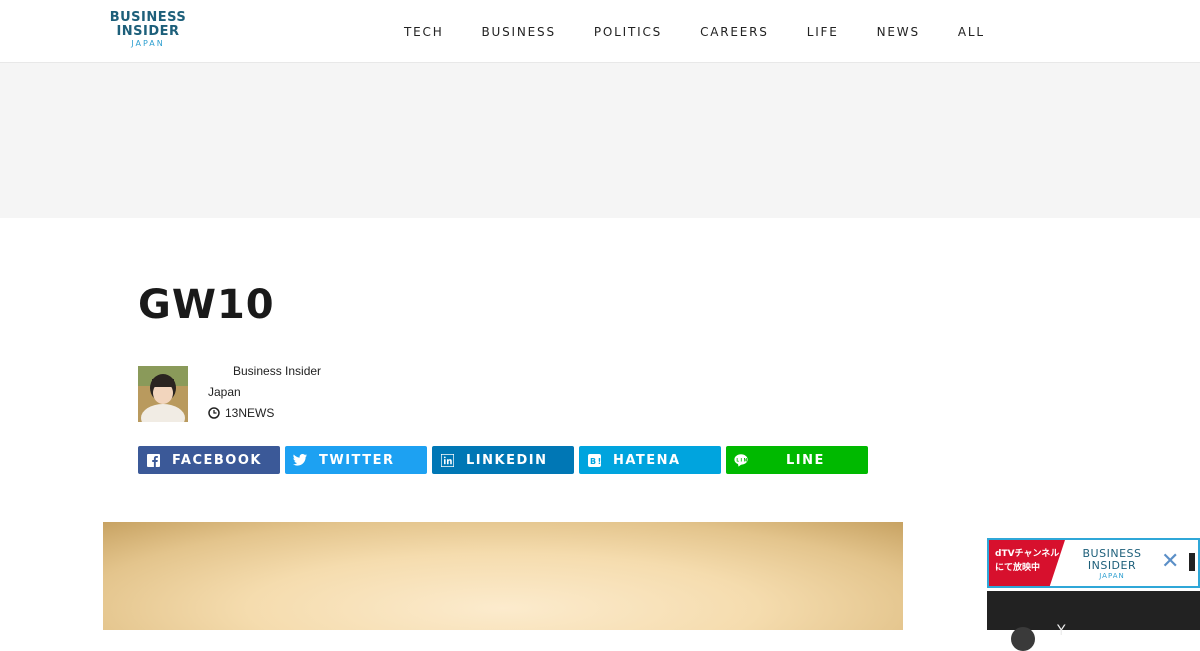 This screenshot has height=651, width=1200. I want to click on nav-business: BUSINESS, so click(519, 32).